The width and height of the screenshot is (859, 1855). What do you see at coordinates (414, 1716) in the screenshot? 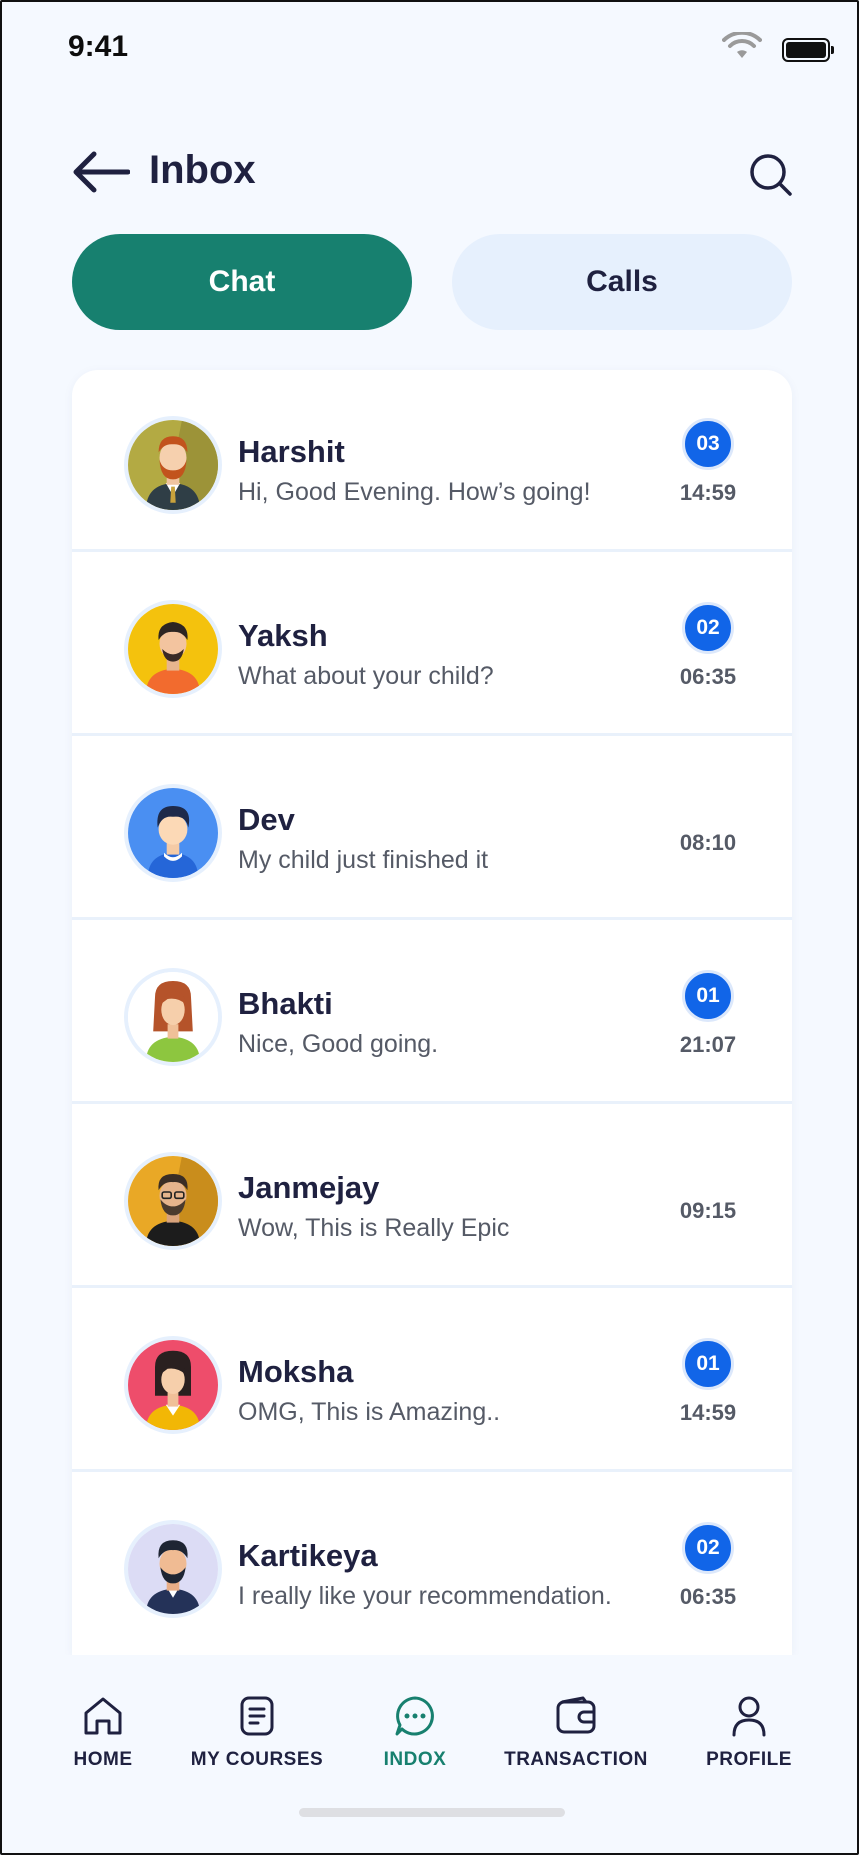
I see `chat-icon` at bounding box center [414, 1716].